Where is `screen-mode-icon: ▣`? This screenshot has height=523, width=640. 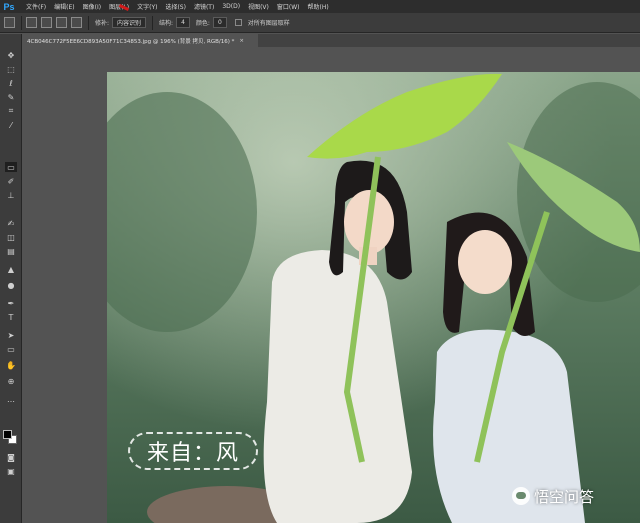
screen-mode-icon: ▣ is located at coordinates (11, 471).